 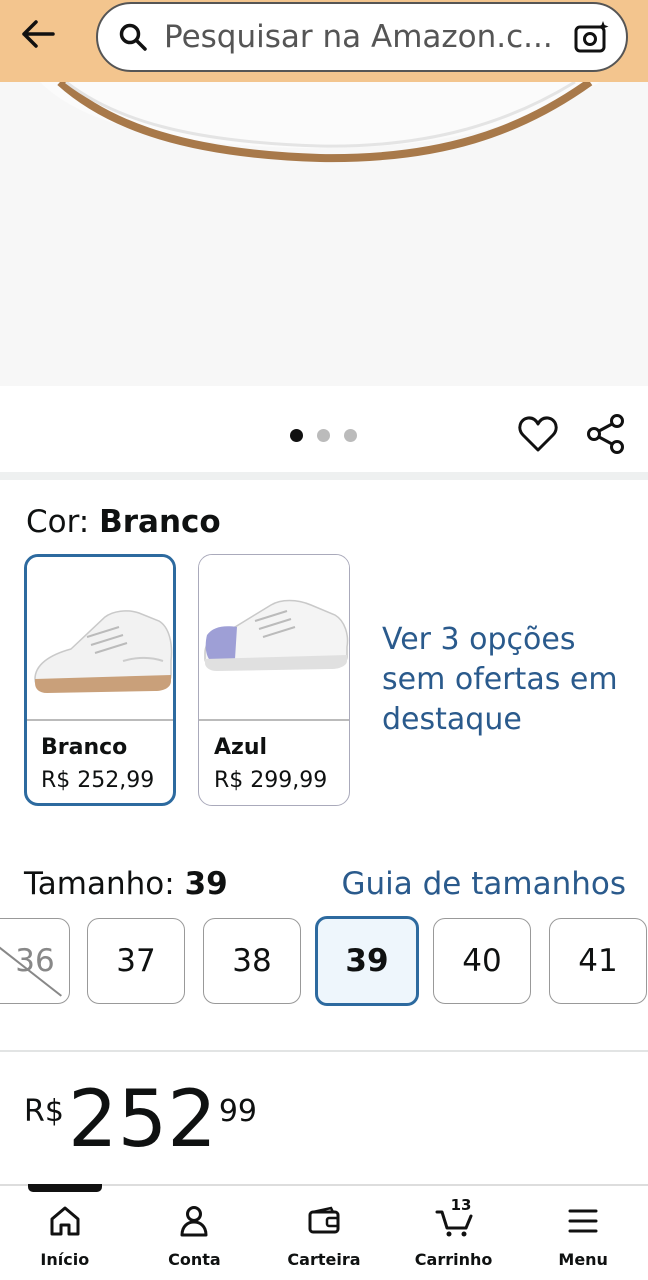 I want to click on bottom-navigation: Início Conta Carteira 13 Carrinho Menu, so click(x=324, y=1232).